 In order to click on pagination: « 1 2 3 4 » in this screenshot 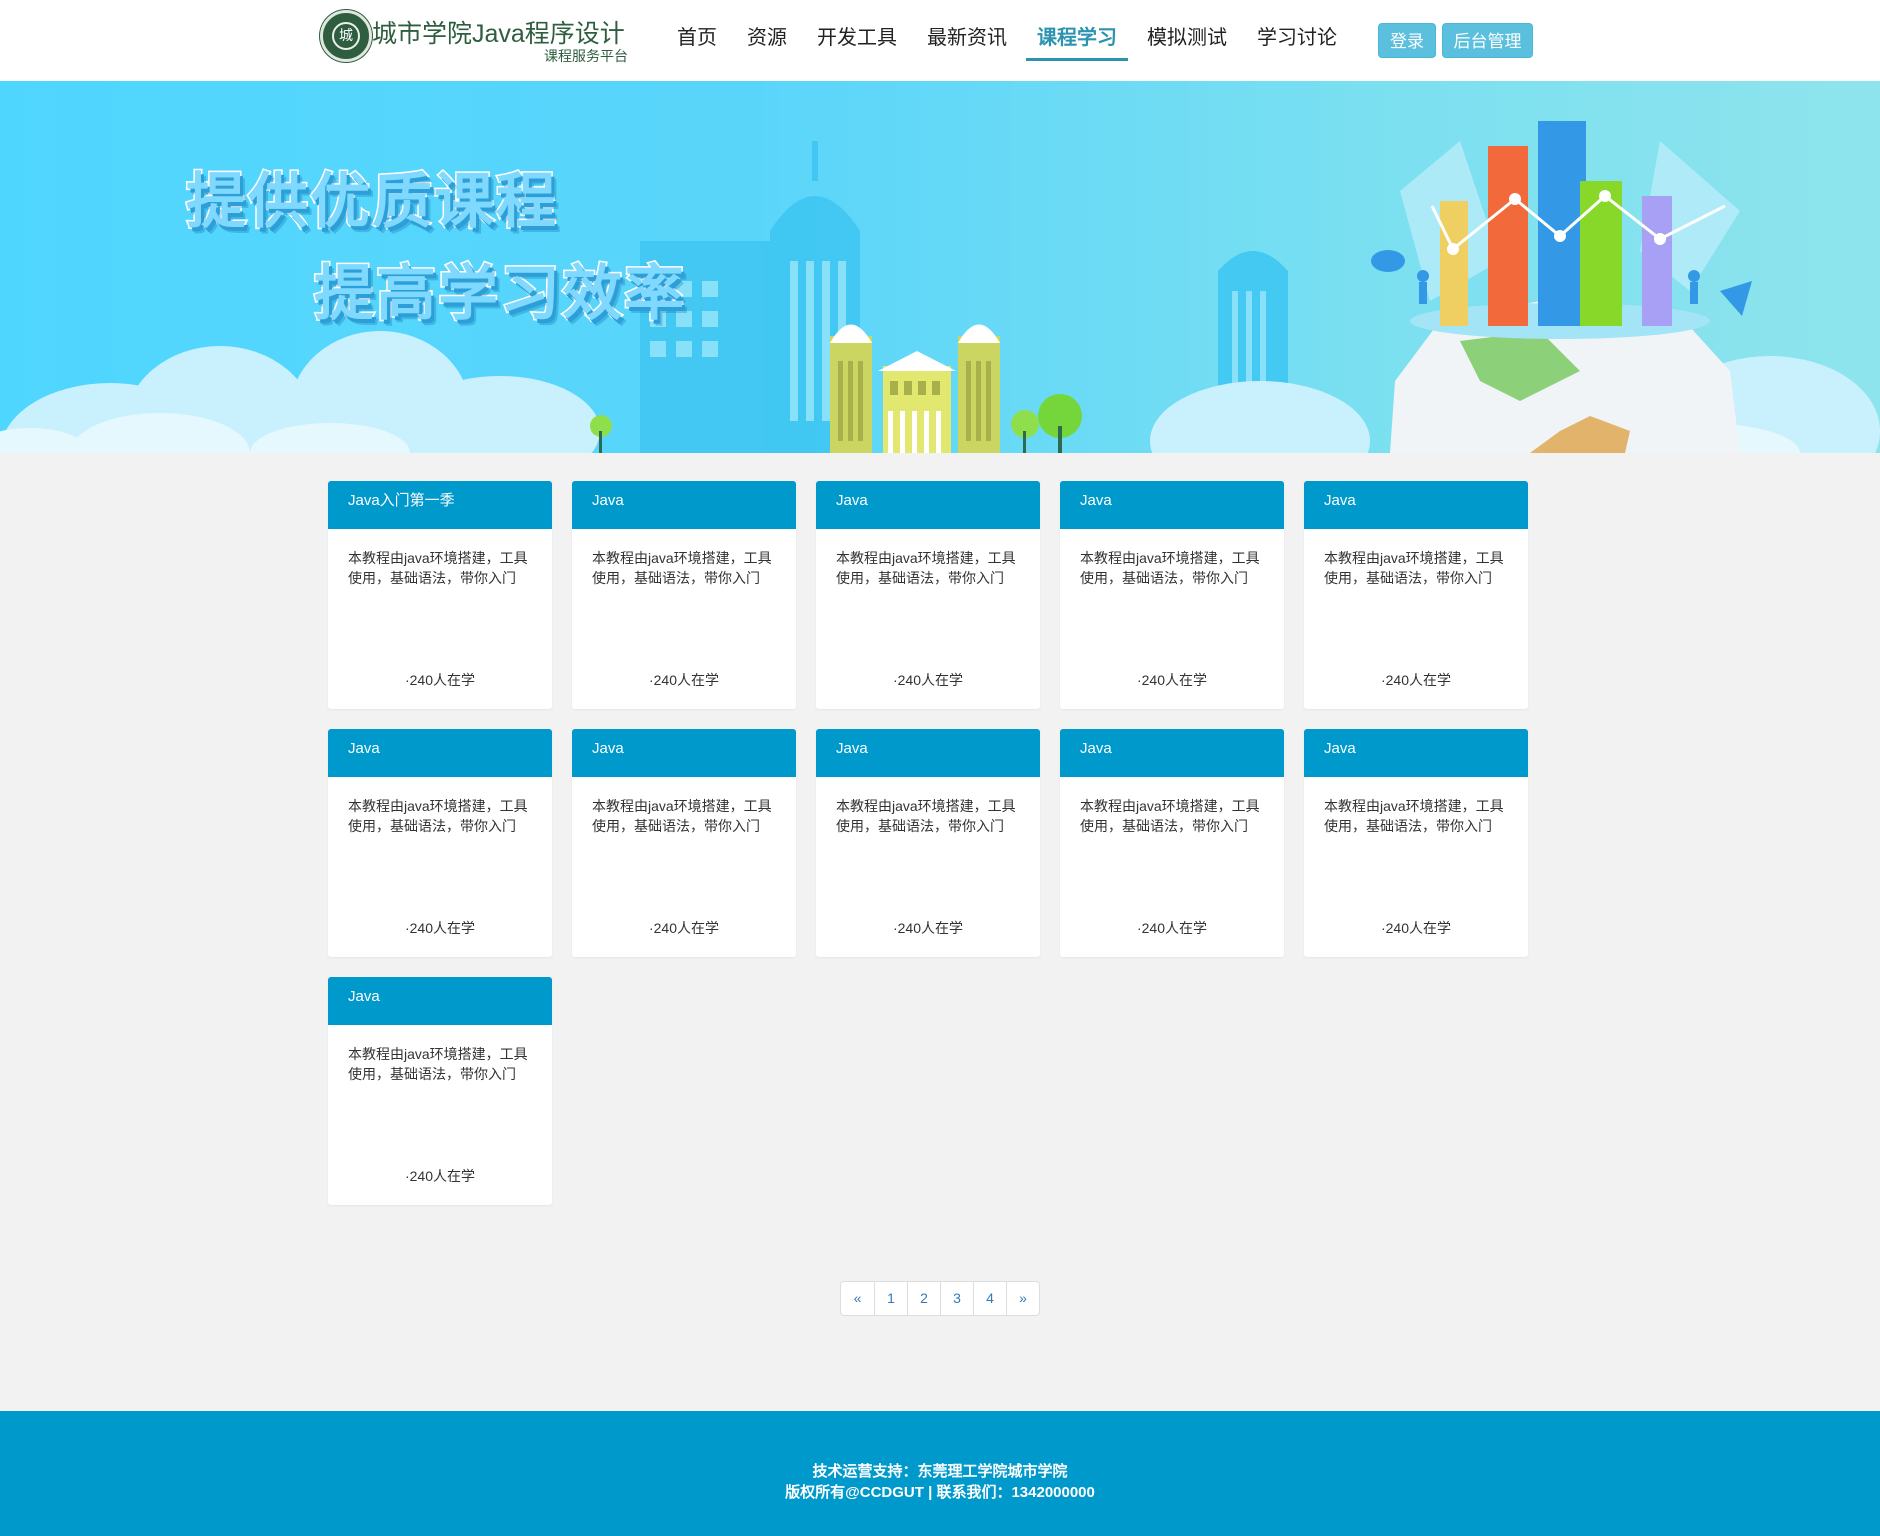, I will do `click(940, 1298)`.